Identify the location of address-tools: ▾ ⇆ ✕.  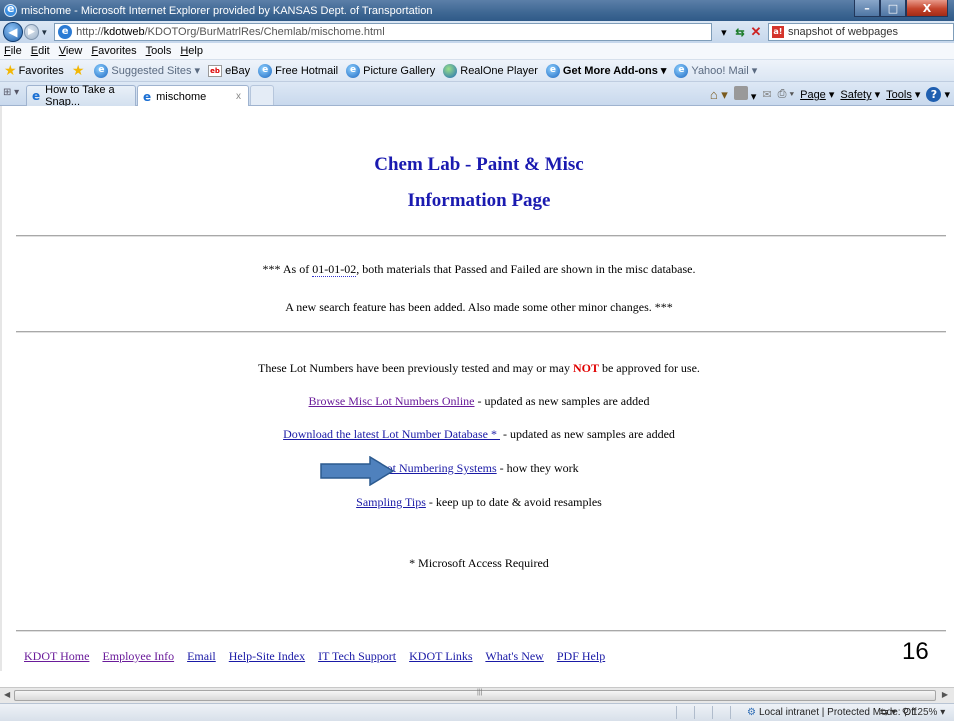
(740, 32).